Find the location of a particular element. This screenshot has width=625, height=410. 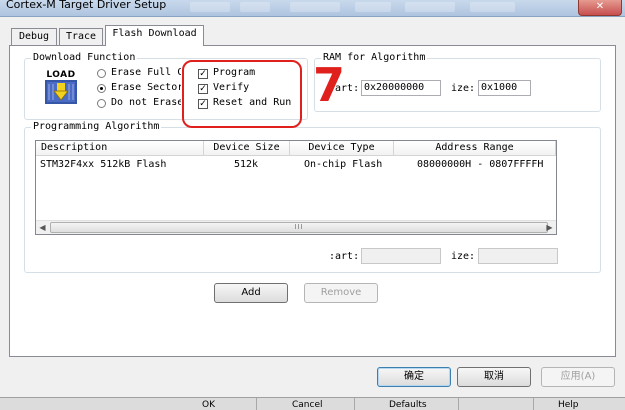

apply-button: 应用(A) is located at coordinates (578, 377).